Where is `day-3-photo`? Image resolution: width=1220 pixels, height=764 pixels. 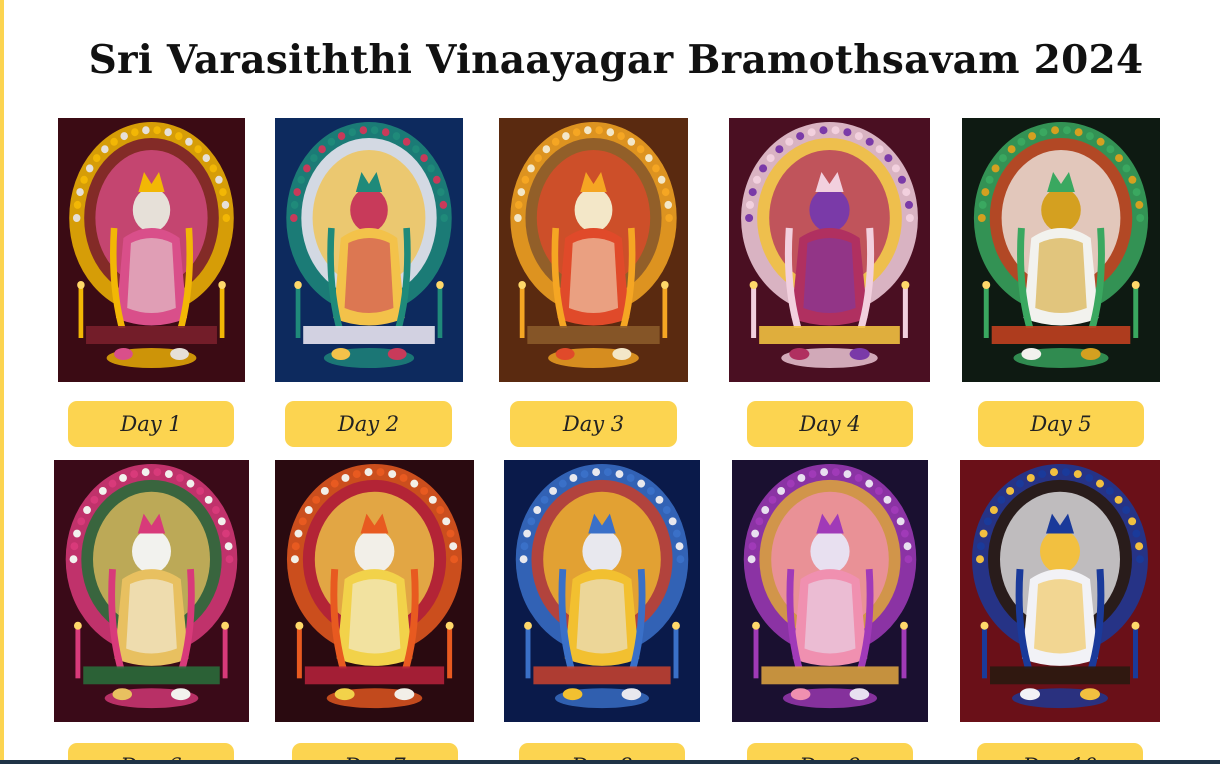
day-3-photo is located at coordinates (593, 250).